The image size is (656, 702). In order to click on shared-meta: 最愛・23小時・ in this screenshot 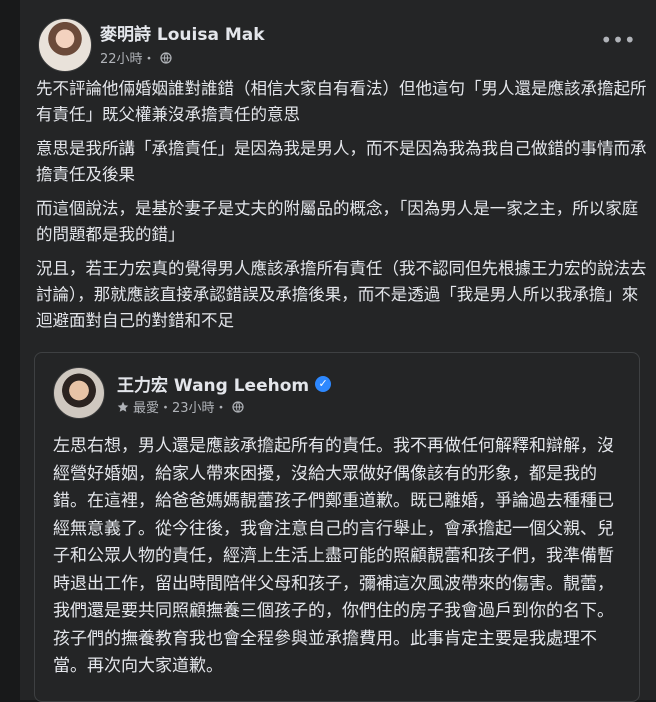, I will do `click(180, 406)`.